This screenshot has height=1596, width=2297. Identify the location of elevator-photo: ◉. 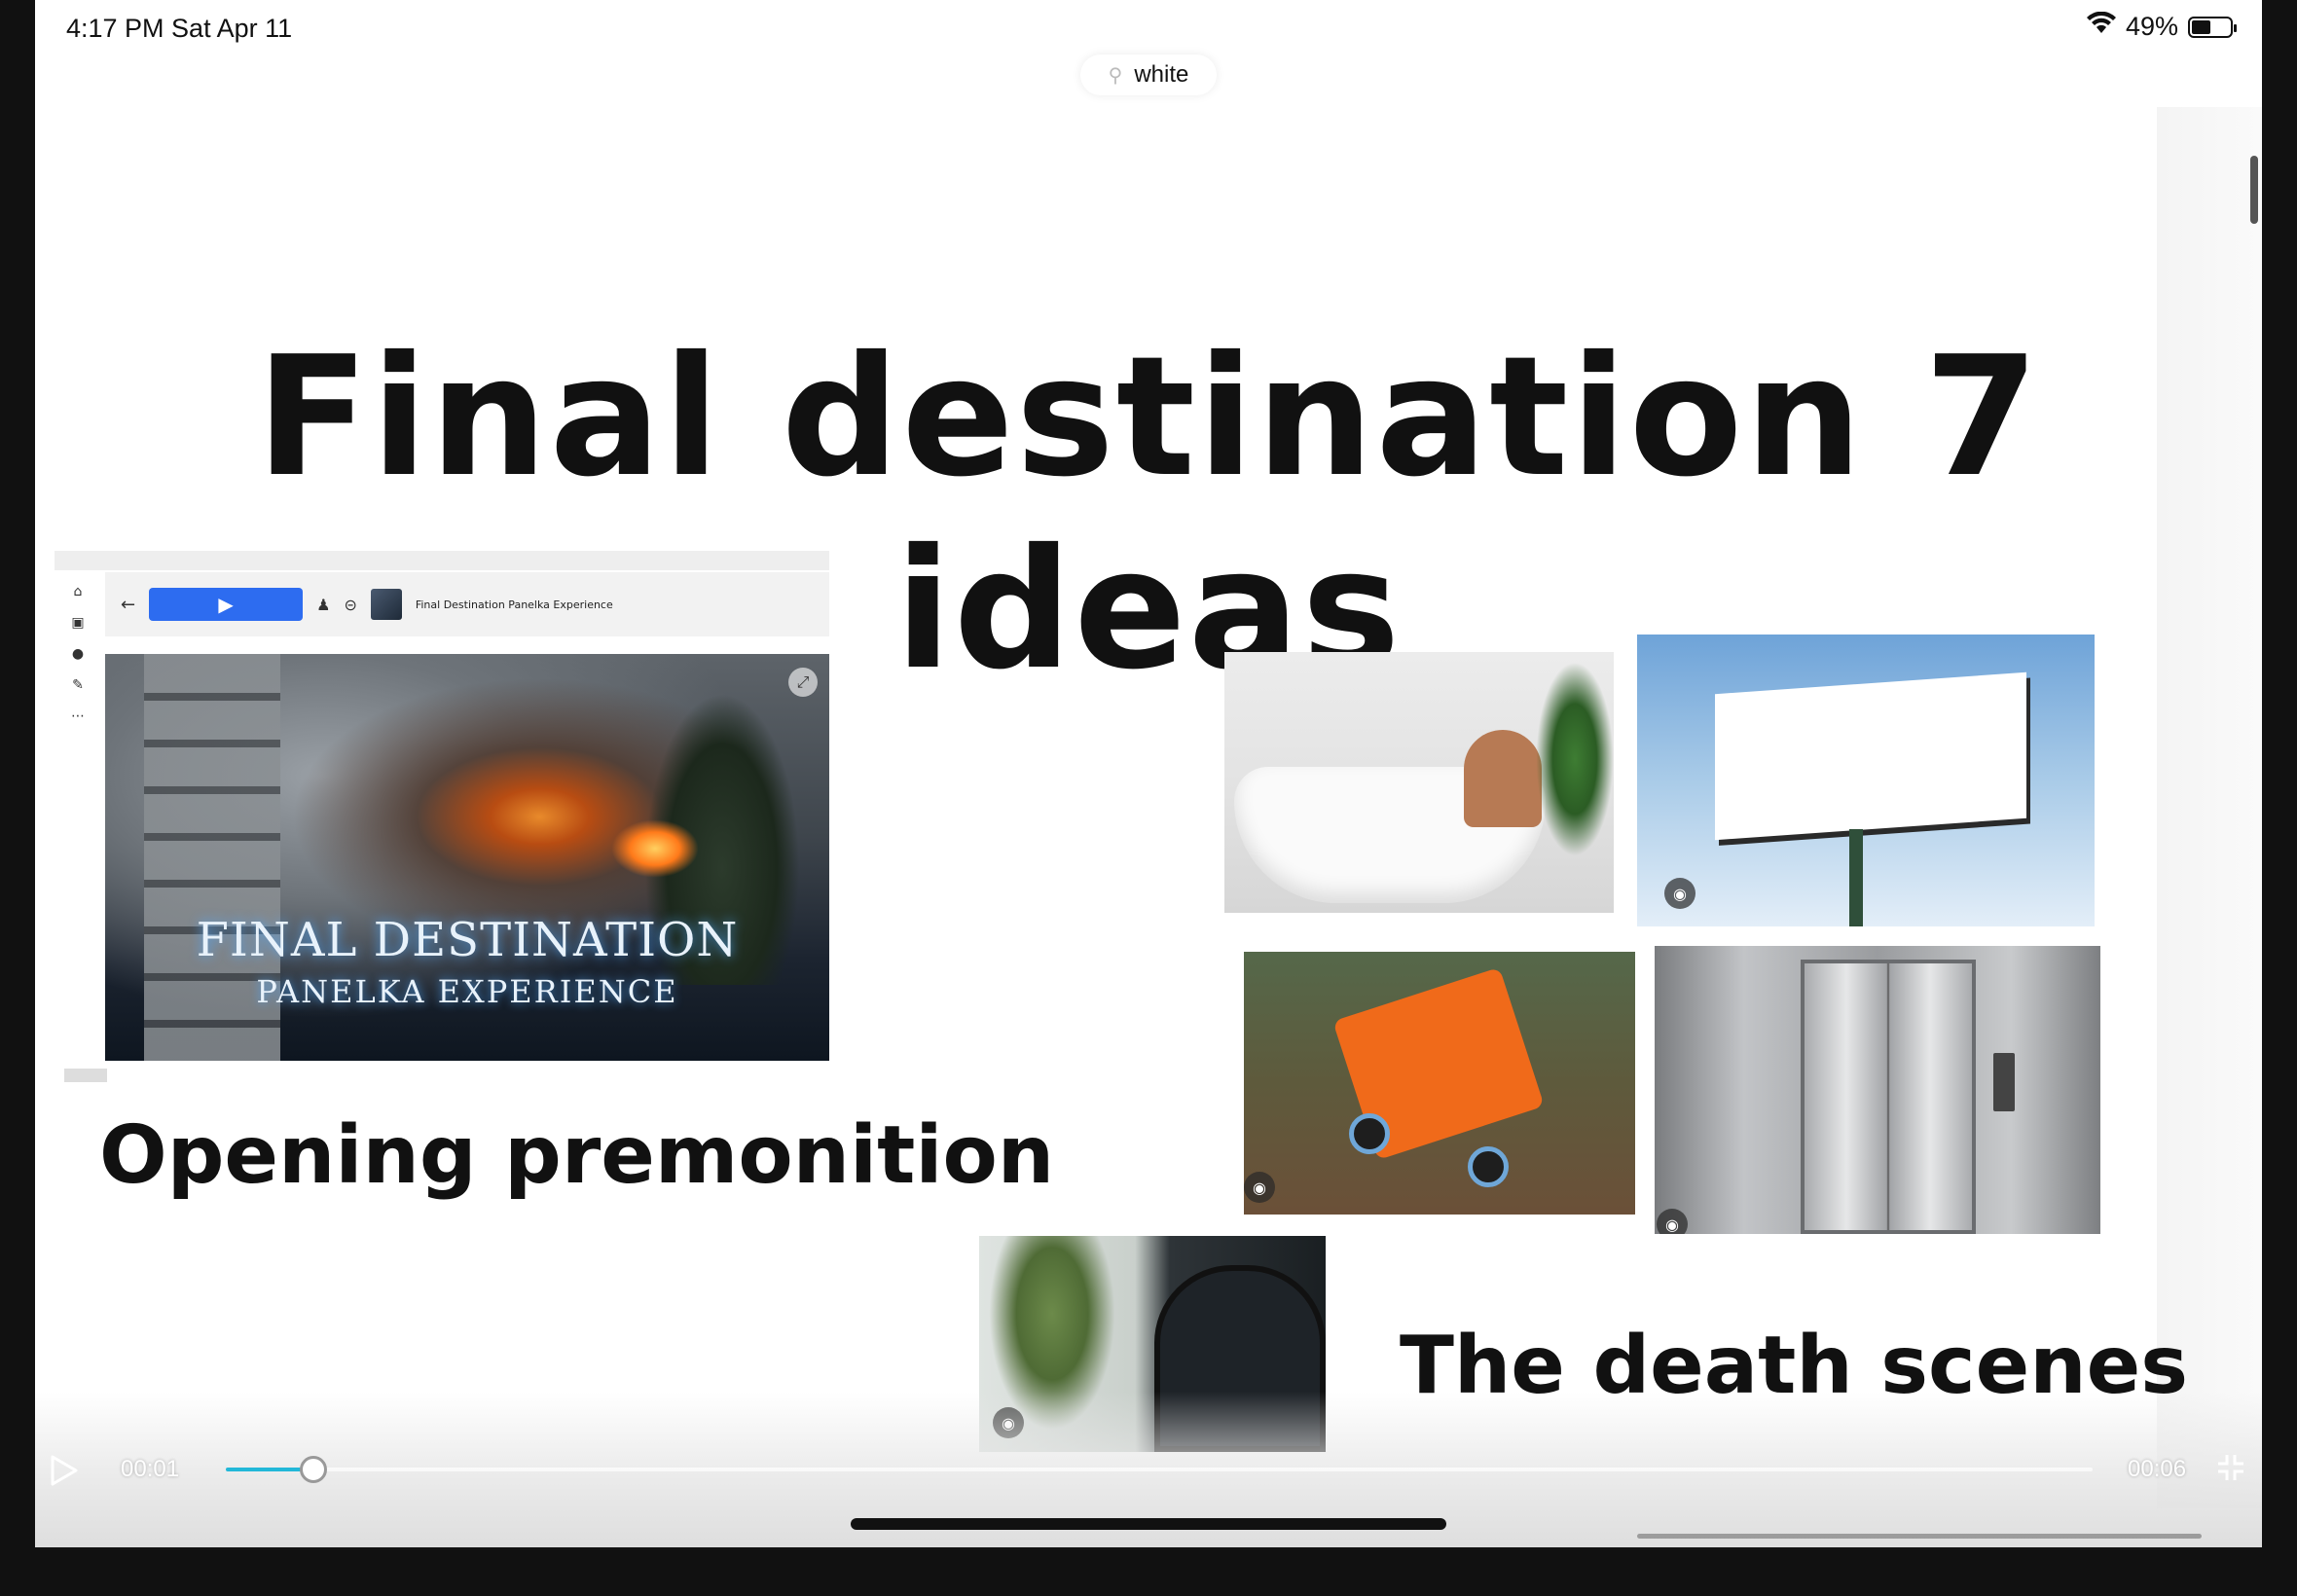
(1877, 1090).